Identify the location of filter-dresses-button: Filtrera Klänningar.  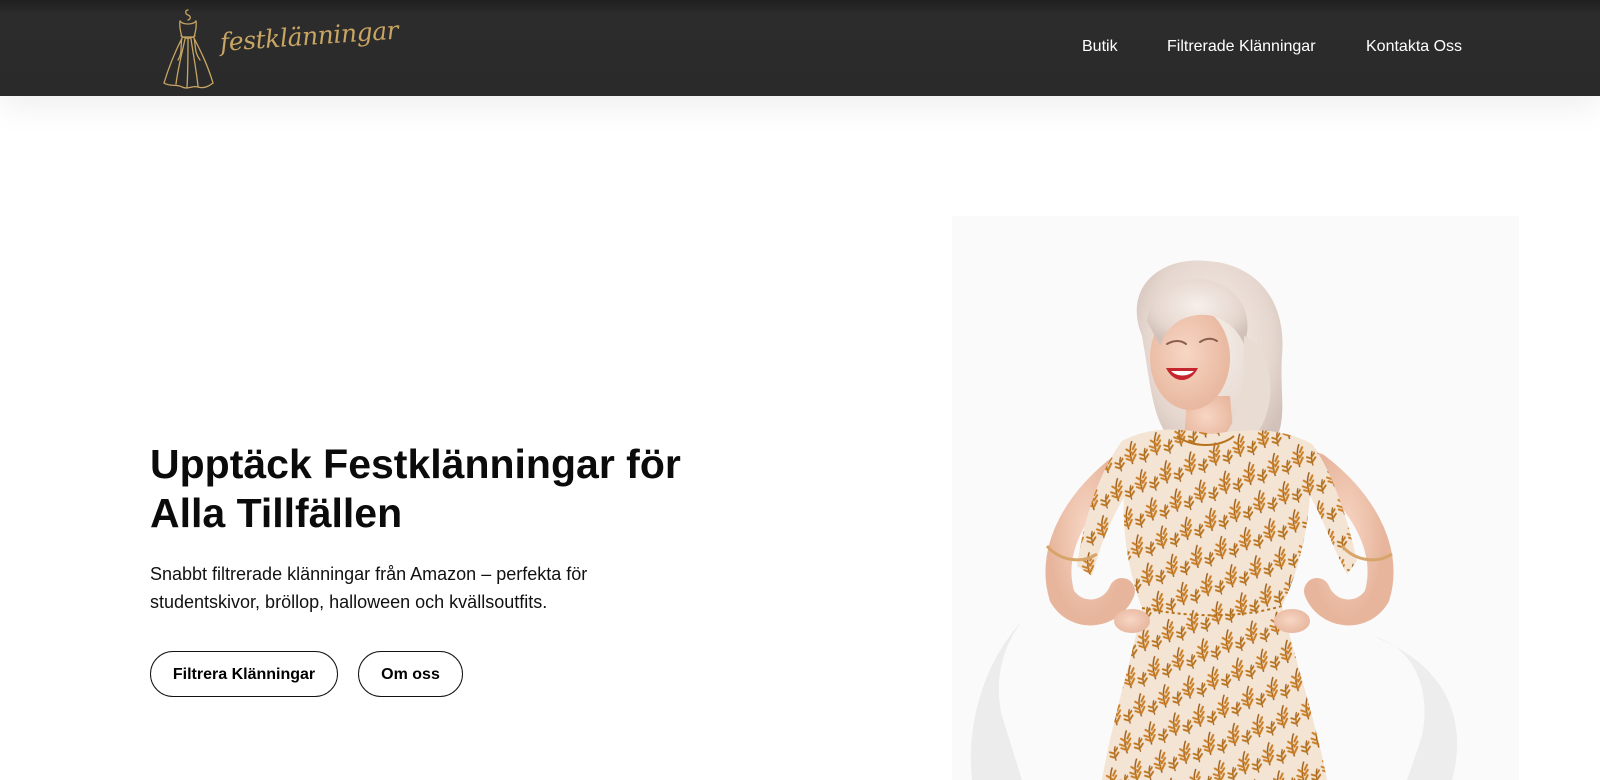
(244, 674).